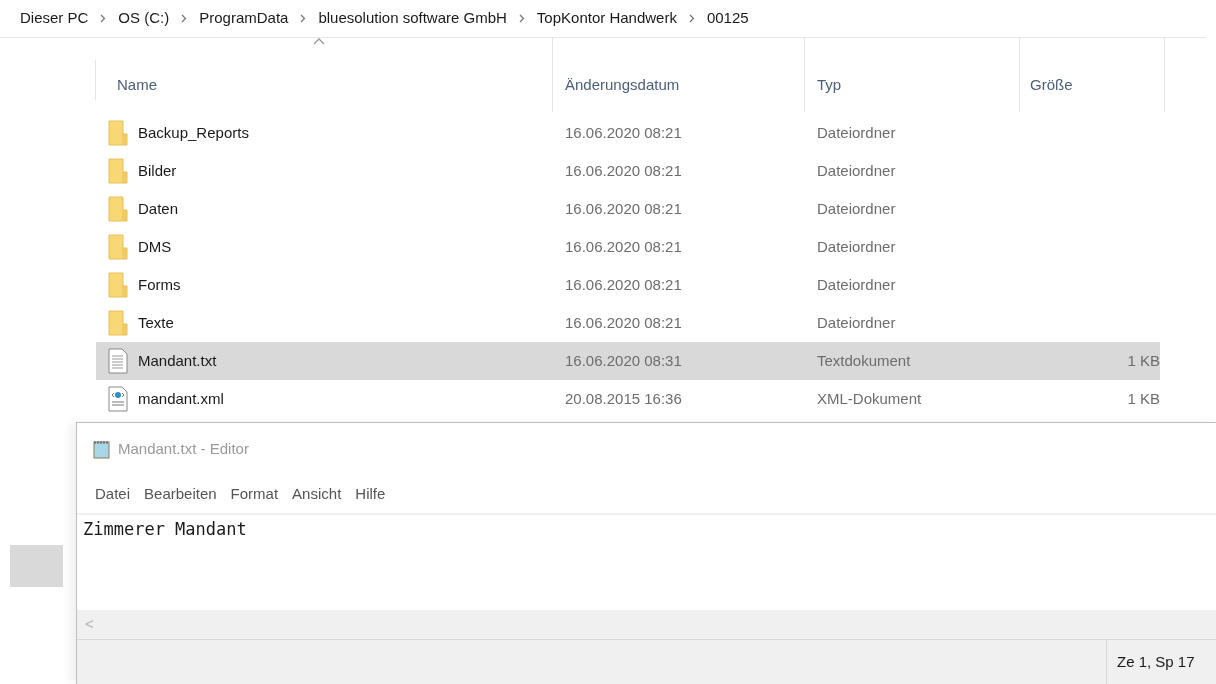 Image resolution: width=1216 pixels, height=684 pixels. What do you see at coordinates (118, 399) in the screenshot?
I see `xml-file-icon` at bounding box center [118, 399].